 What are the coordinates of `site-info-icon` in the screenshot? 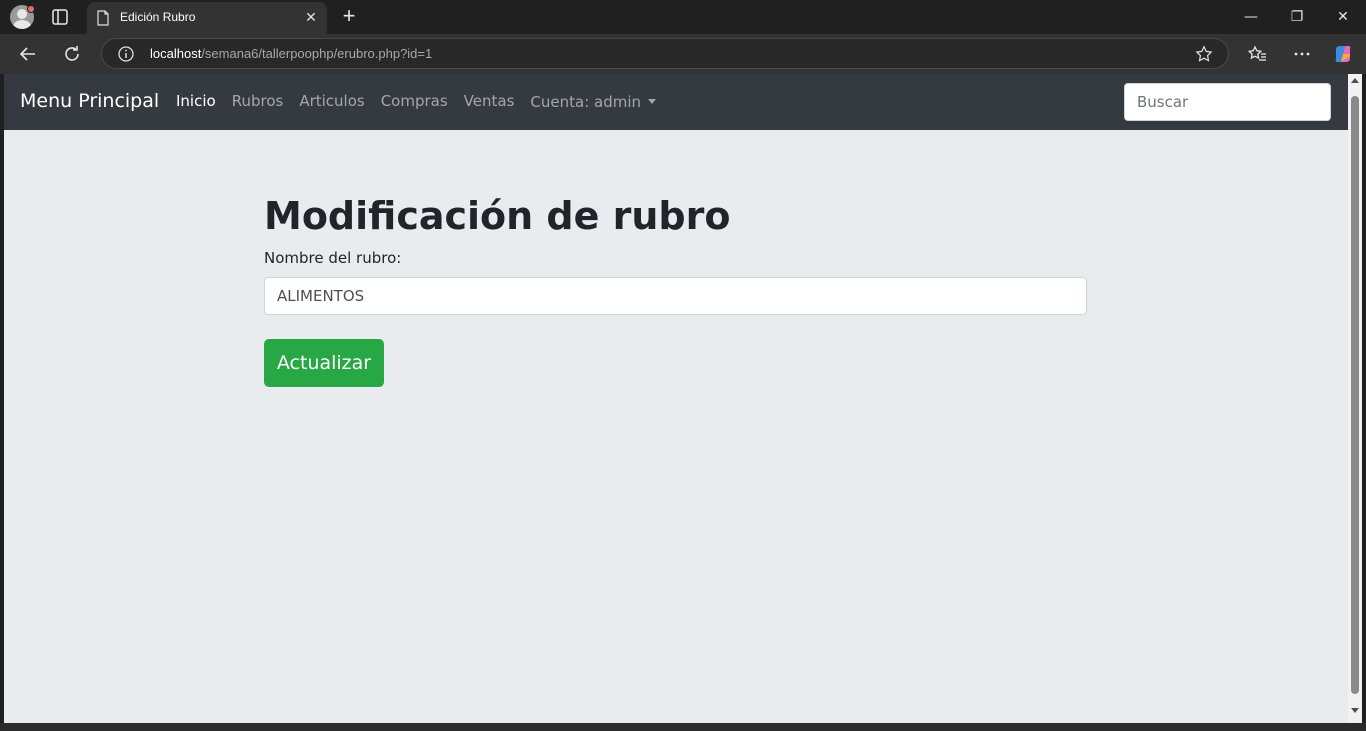 It's located at (126, 54).